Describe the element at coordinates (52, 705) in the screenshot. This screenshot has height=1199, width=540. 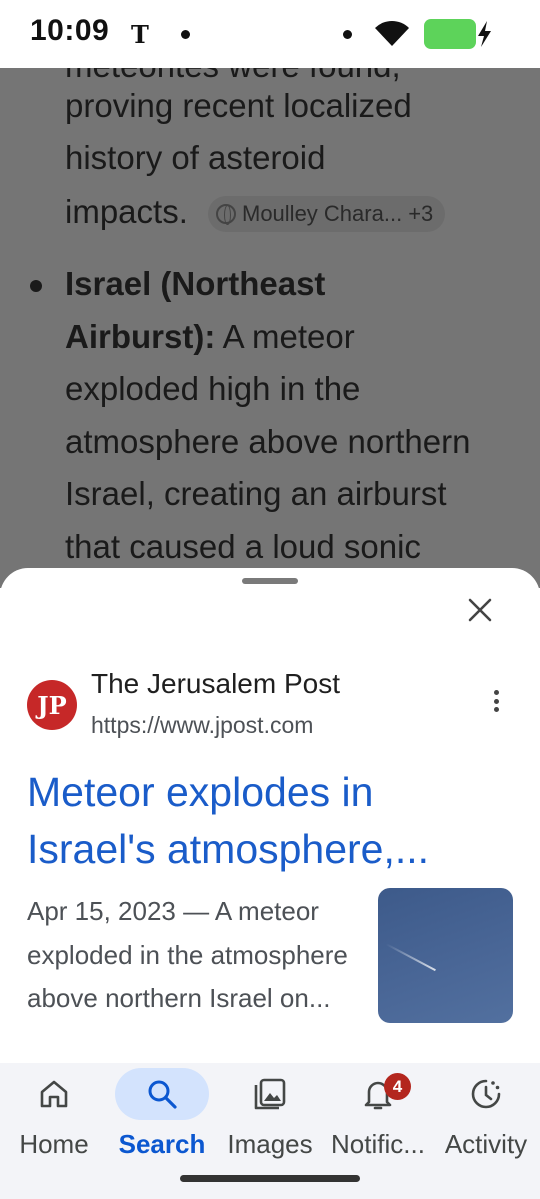
I see `site-logo: JP` at that location.